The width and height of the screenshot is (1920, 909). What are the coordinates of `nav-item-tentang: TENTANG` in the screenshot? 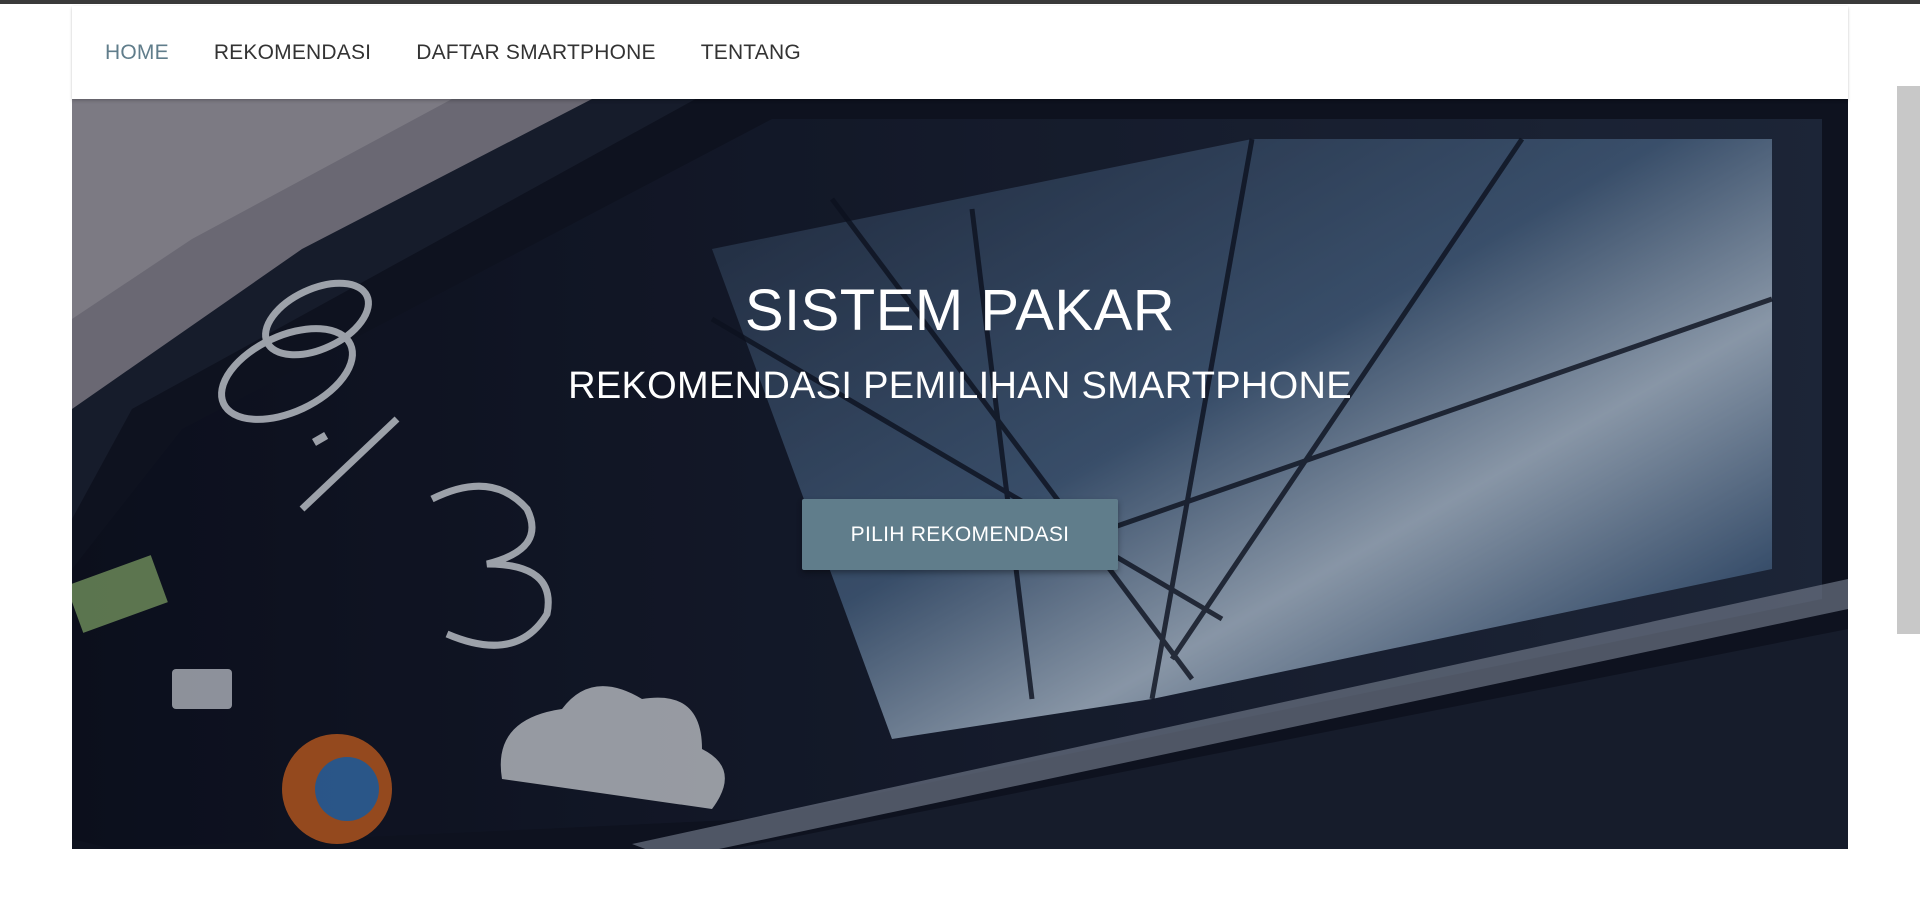 It's located at (751, 53).